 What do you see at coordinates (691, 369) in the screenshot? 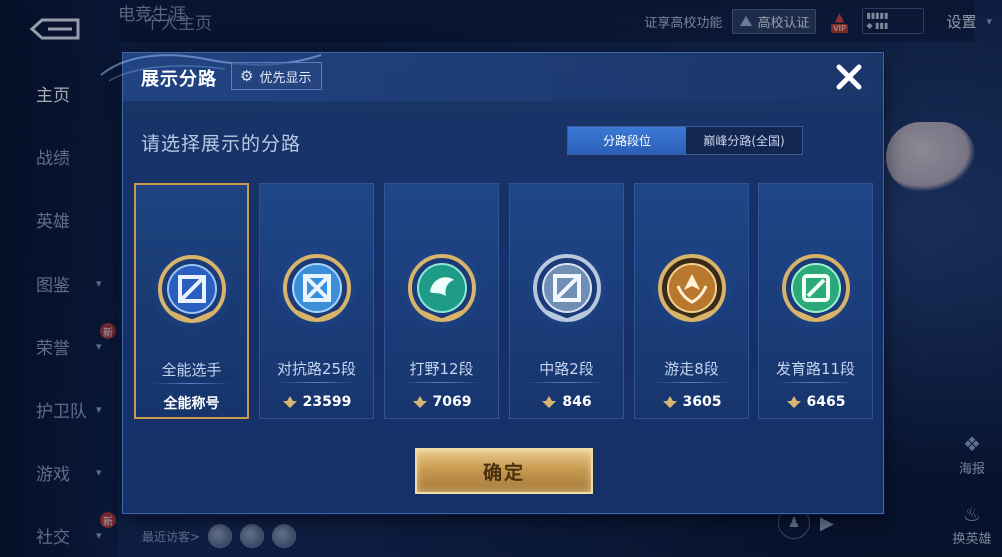
I see `lane-card-label: 游走8段` at bounding box center [691, 369].